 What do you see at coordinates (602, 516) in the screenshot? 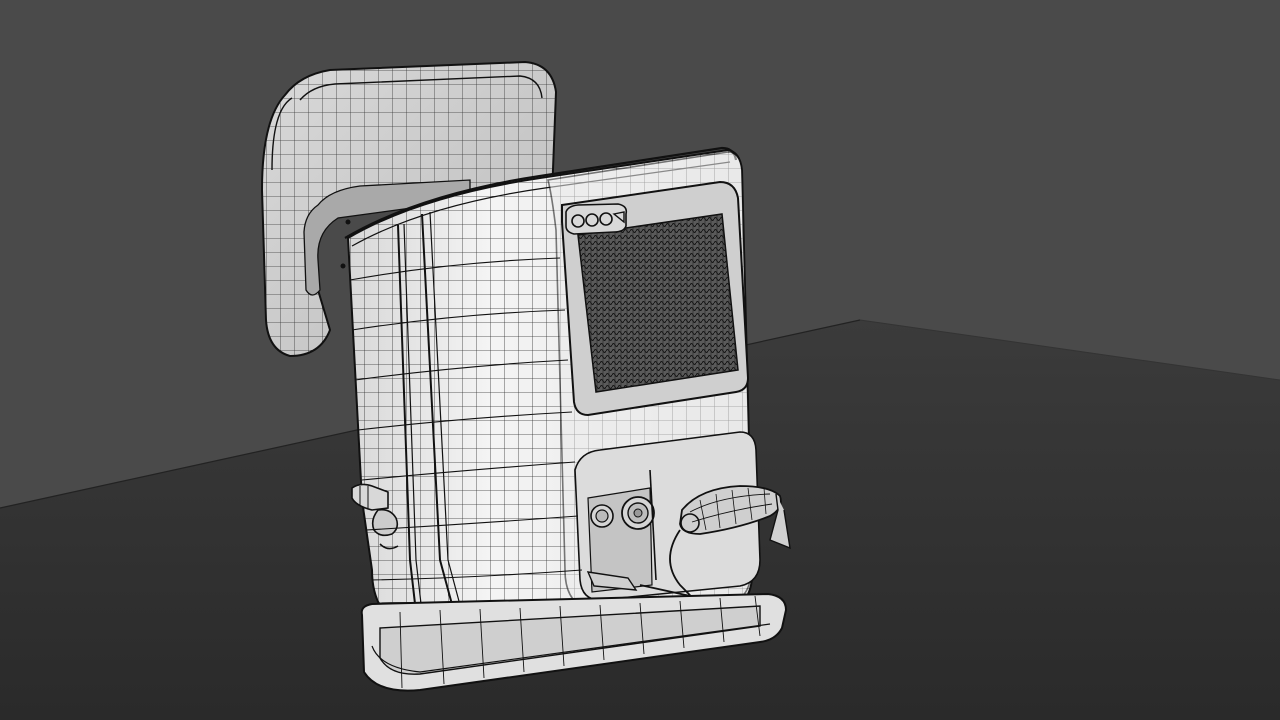
I see `knob-small` at bounding box center [602, 516].